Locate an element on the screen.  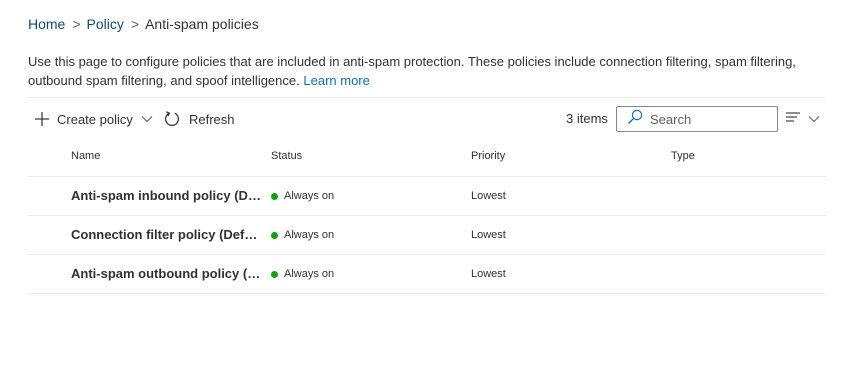
create-policy-label: Create policy is located at coordinates (95, 119).